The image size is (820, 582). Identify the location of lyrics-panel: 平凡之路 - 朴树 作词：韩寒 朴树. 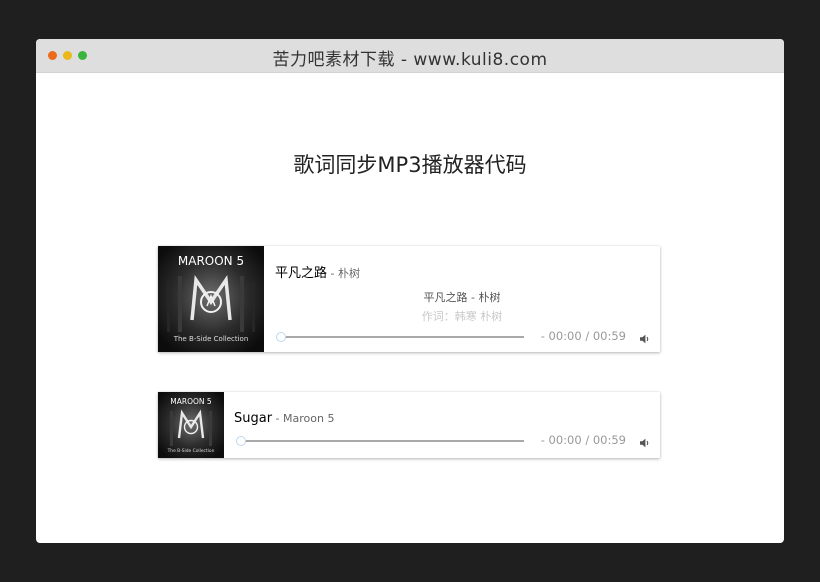
(462, 307).